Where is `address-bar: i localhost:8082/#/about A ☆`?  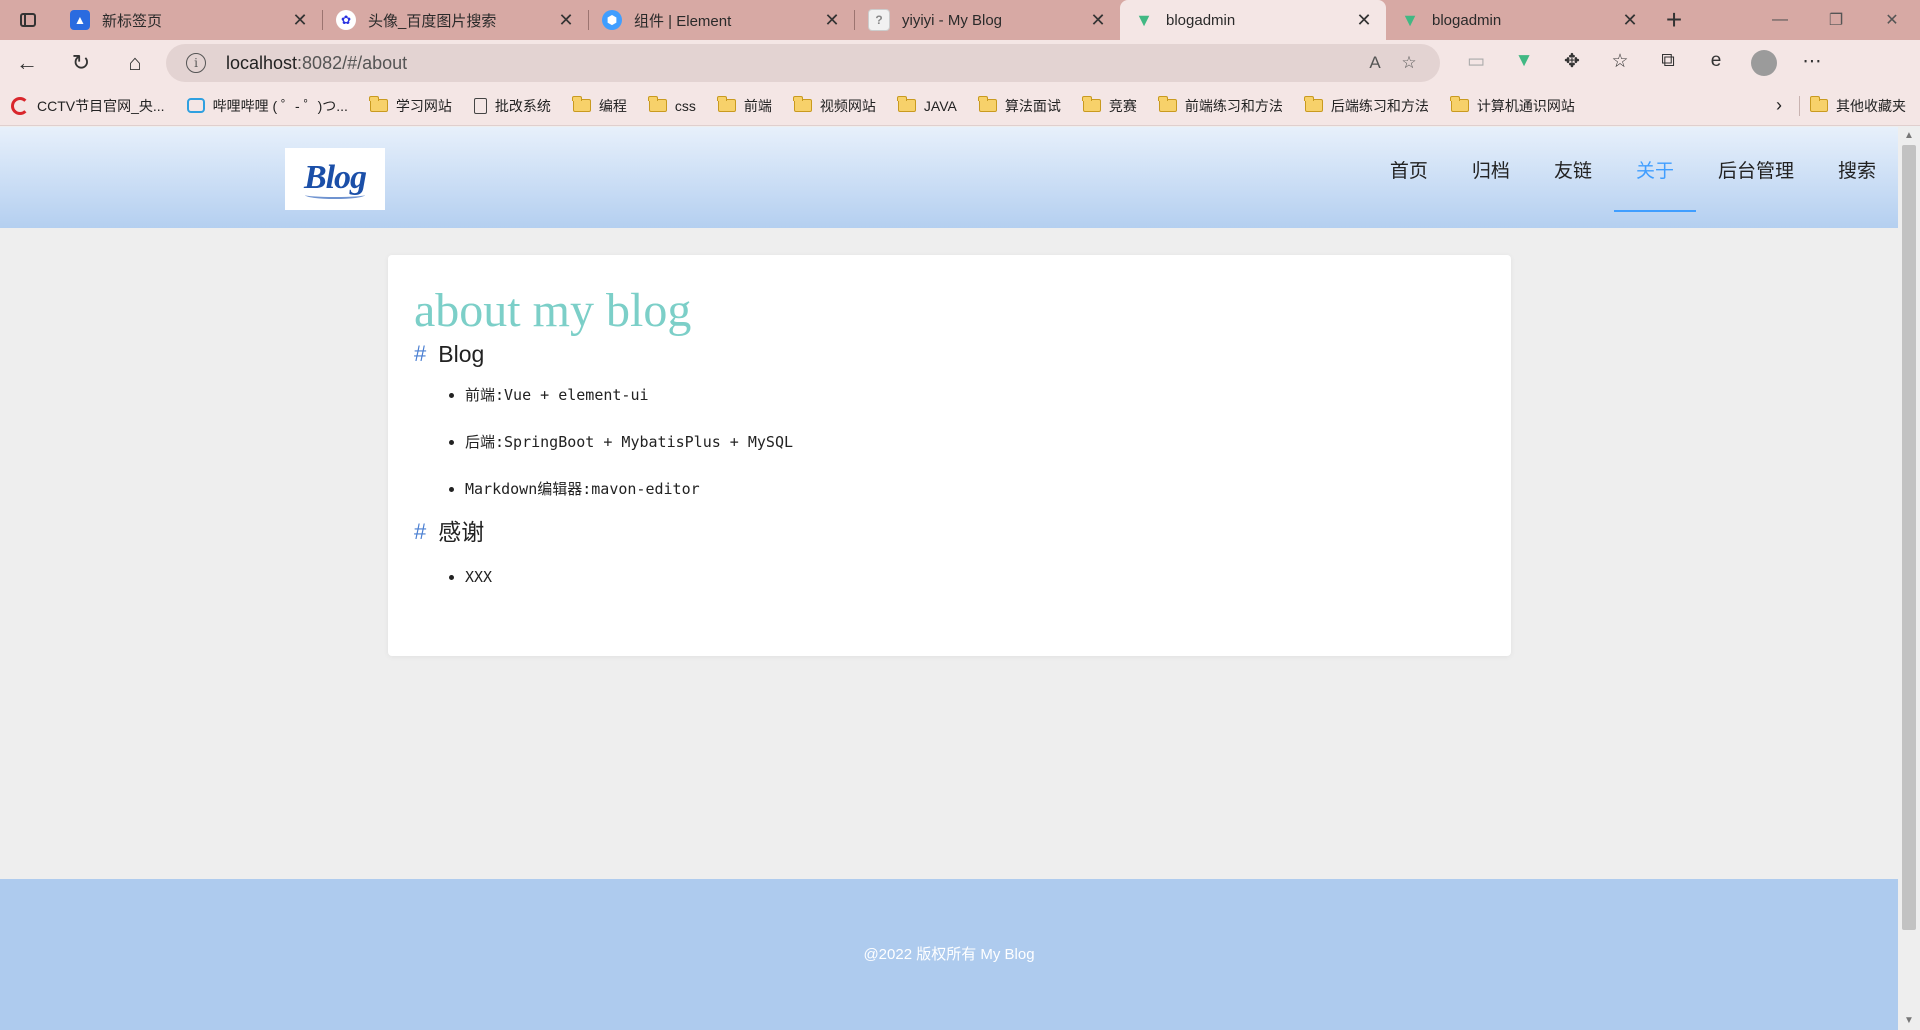
address-bar: i localhost:8082/#/about A ☆ is located at coordinates (803, 63).